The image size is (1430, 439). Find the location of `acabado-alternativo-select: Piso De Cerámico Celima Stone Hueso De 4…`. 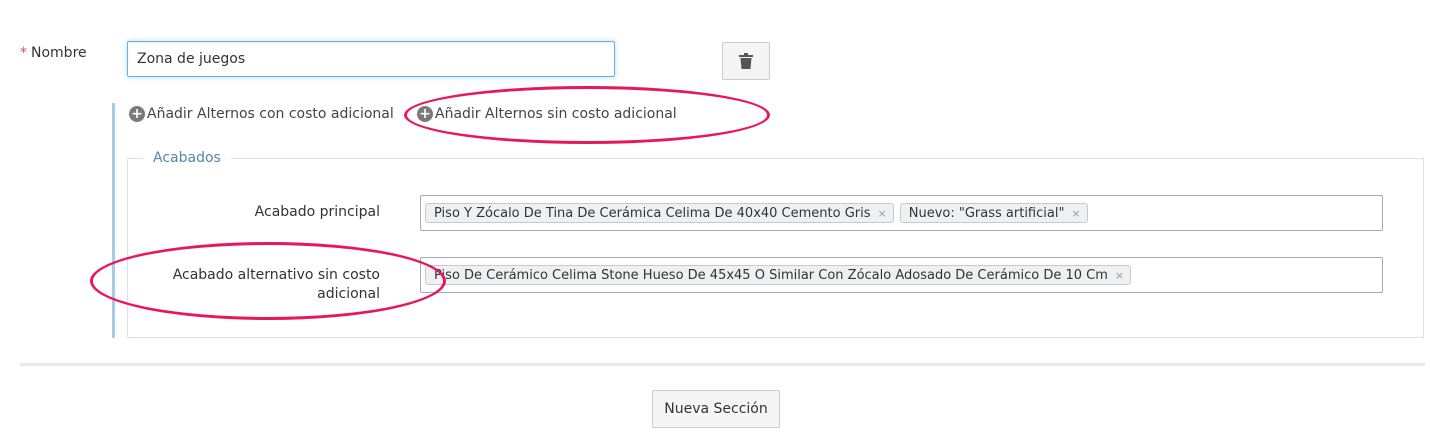

acabado-alternativo-select: Piso De Cerámico Celima Stone Hueso De 4… is located at coordinates (901, 275).